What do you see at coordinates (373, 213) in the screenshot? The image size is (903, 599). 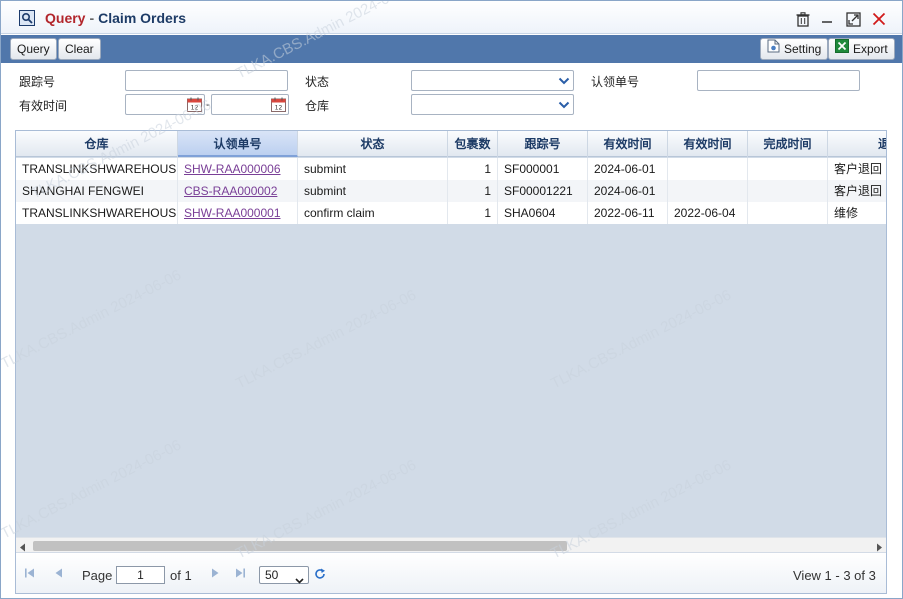 I see `cell-status: confirm claim` at bounding box center [373, 213].